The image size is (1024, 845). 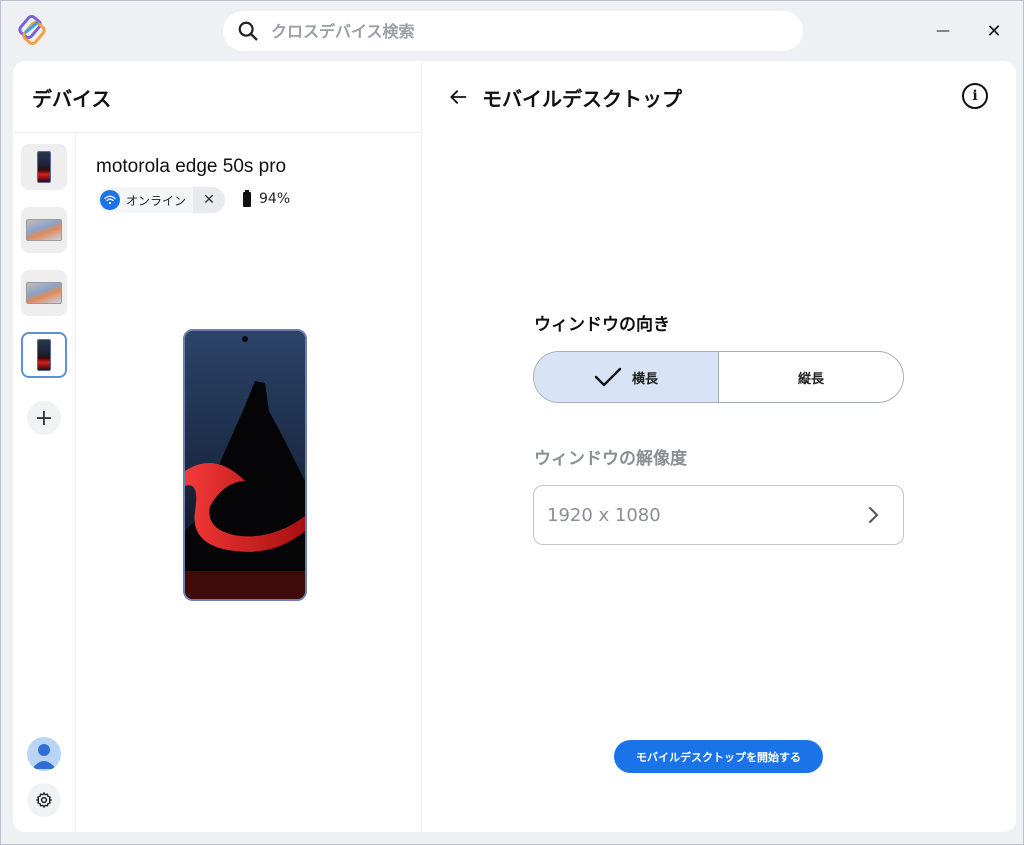 What do you see at coordinates (32, 30) in the screenshot?
I see `app-logo-icon` at bounding box center [32, 30].